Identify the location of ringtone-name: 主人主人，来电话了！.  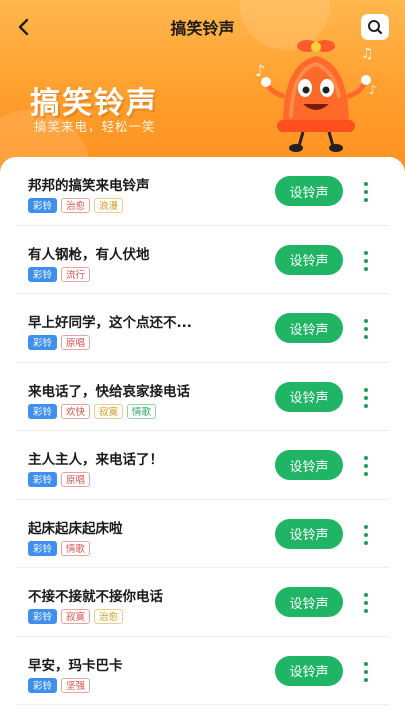
(95, 460).